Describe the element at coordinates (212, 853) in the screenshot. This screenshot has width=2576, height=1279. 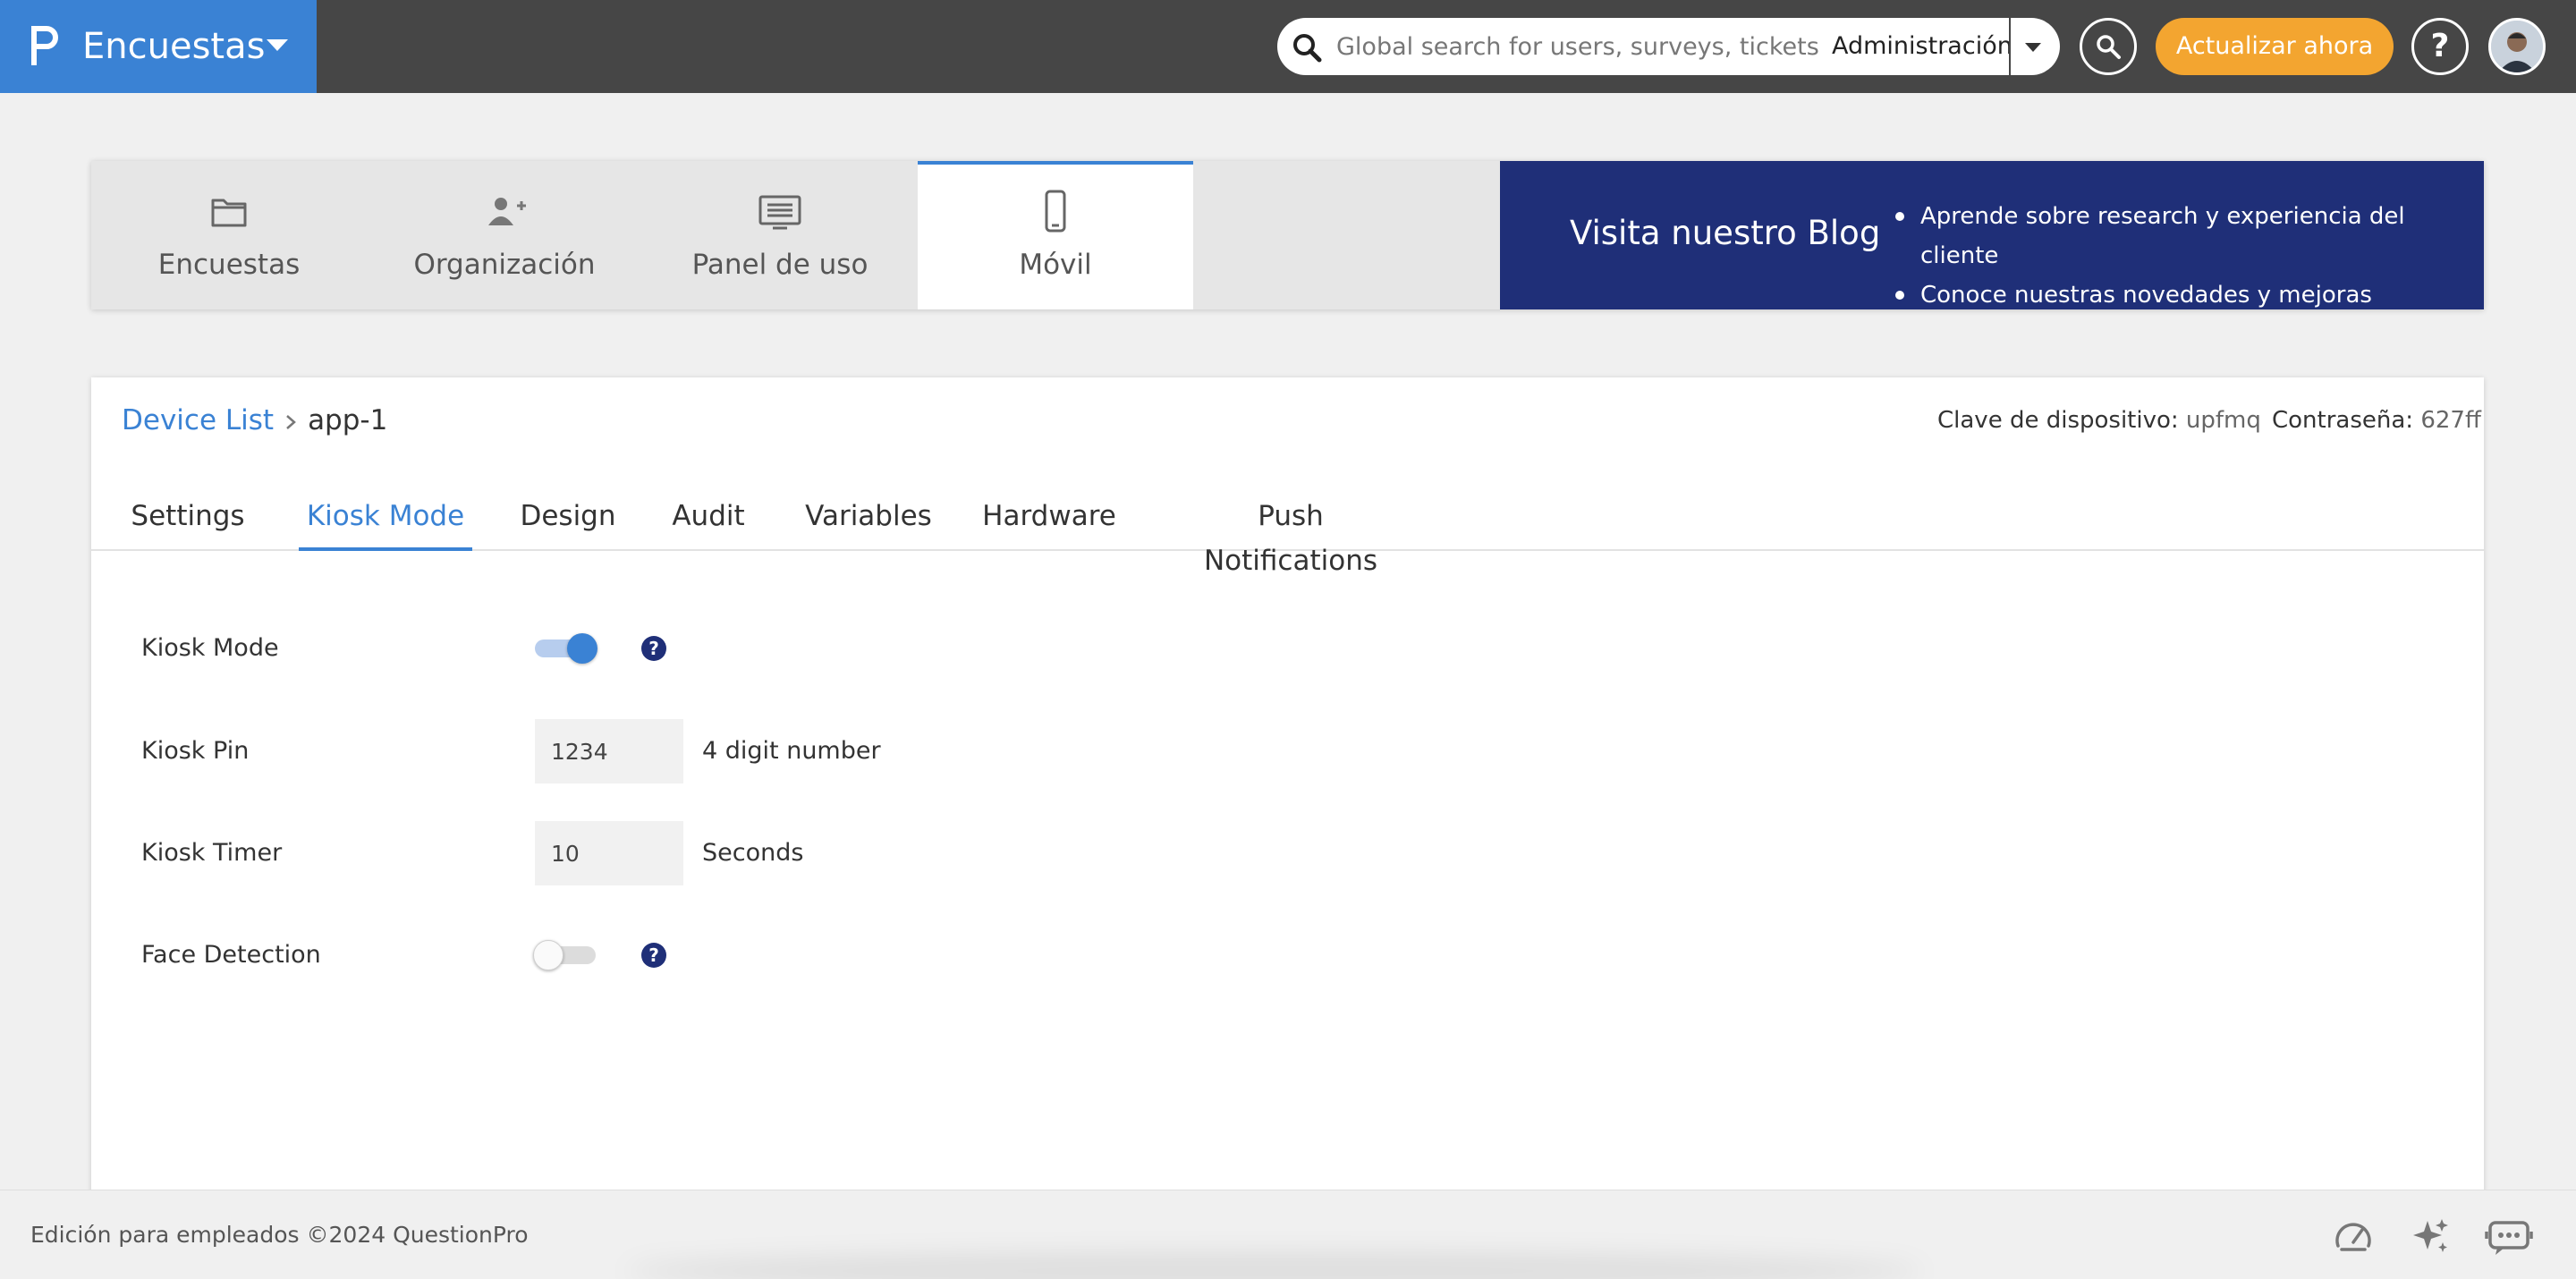
I see `kiosk-timer-label: Kiosk Timer` at that location.